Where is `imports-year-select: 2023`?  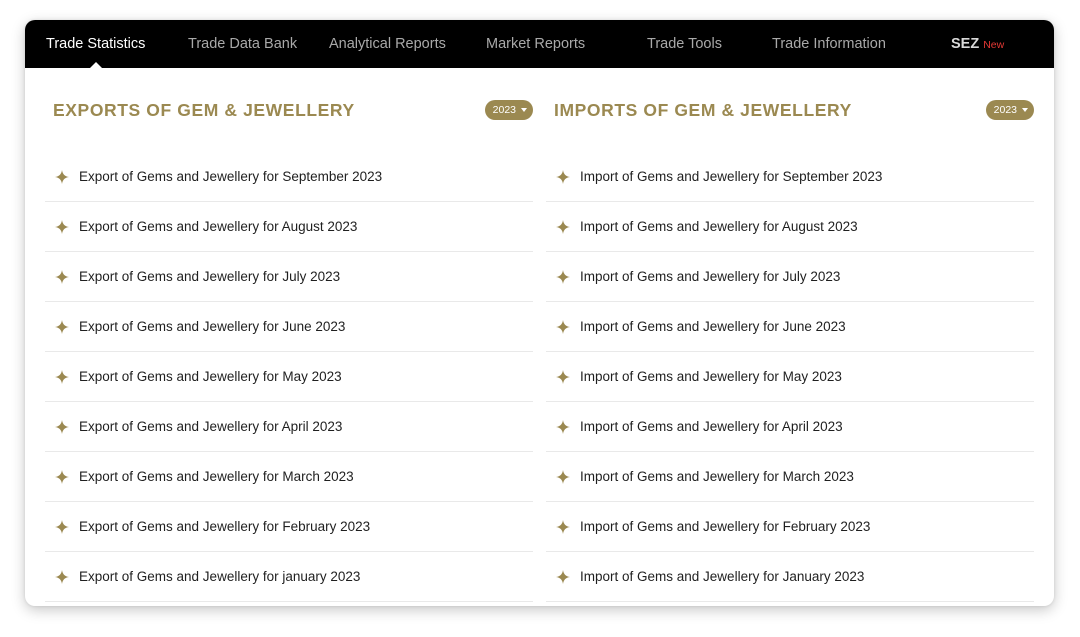 imports-year-select: 2023 is located at coordinates (1009, 110).